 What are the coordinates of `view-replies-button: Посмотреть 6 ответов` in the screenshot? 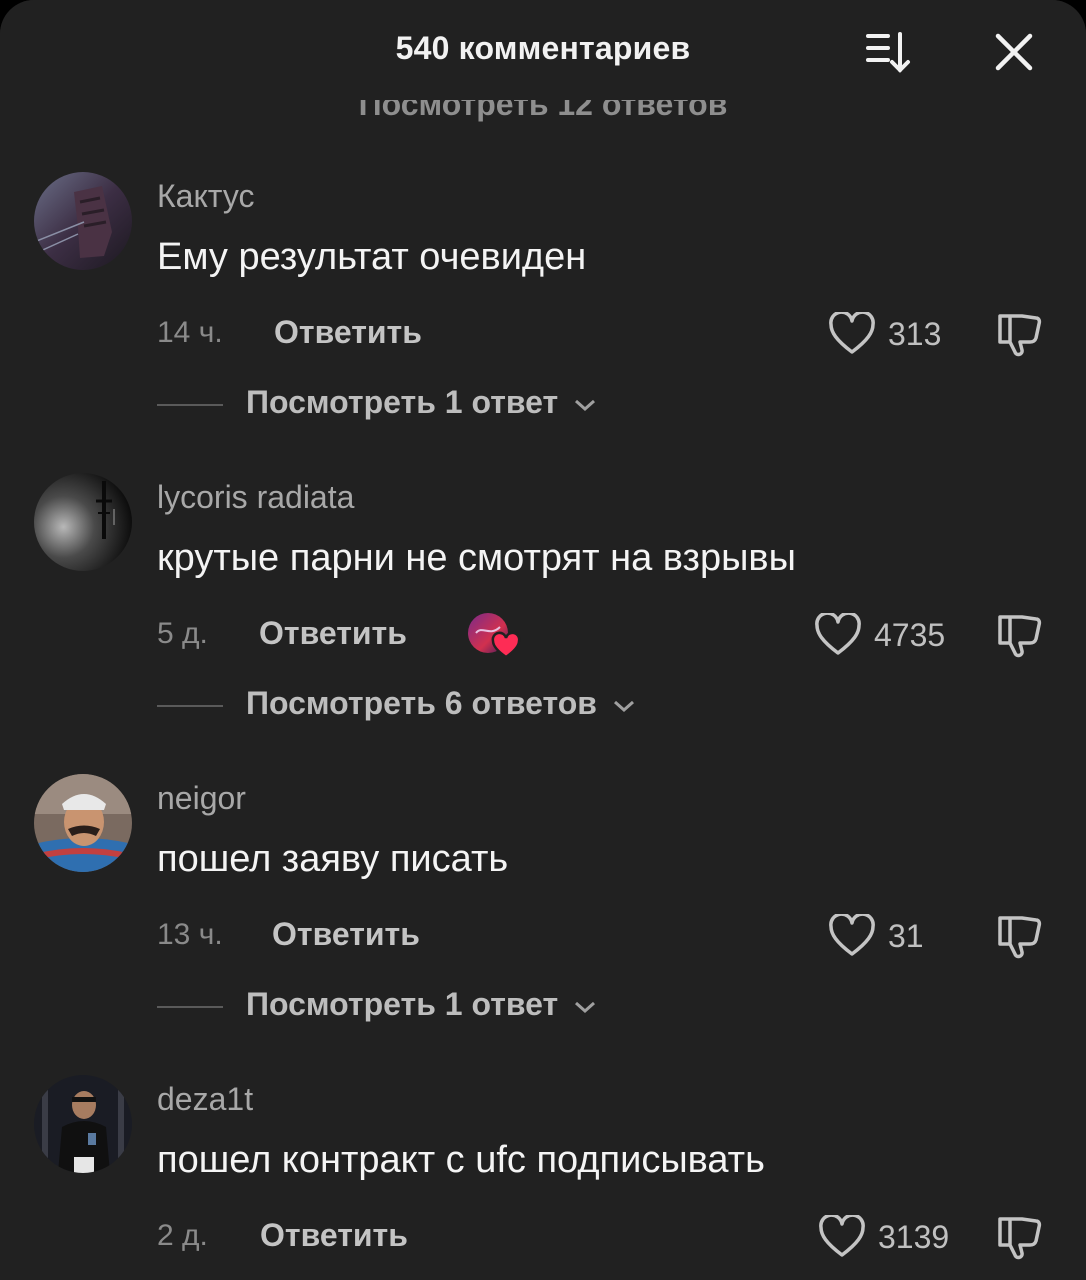 It's located at (441, 703).